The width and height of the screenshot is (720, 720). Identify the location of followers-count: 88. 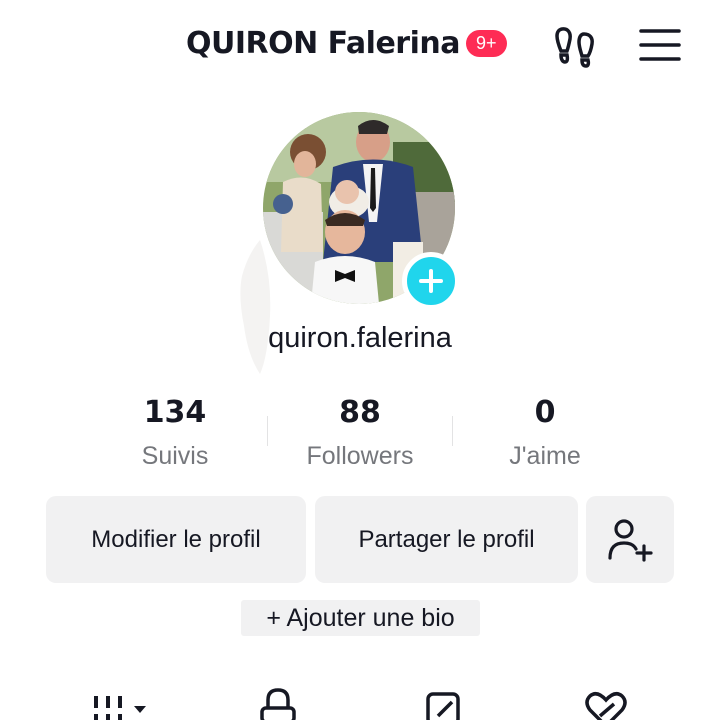
(360, 412).